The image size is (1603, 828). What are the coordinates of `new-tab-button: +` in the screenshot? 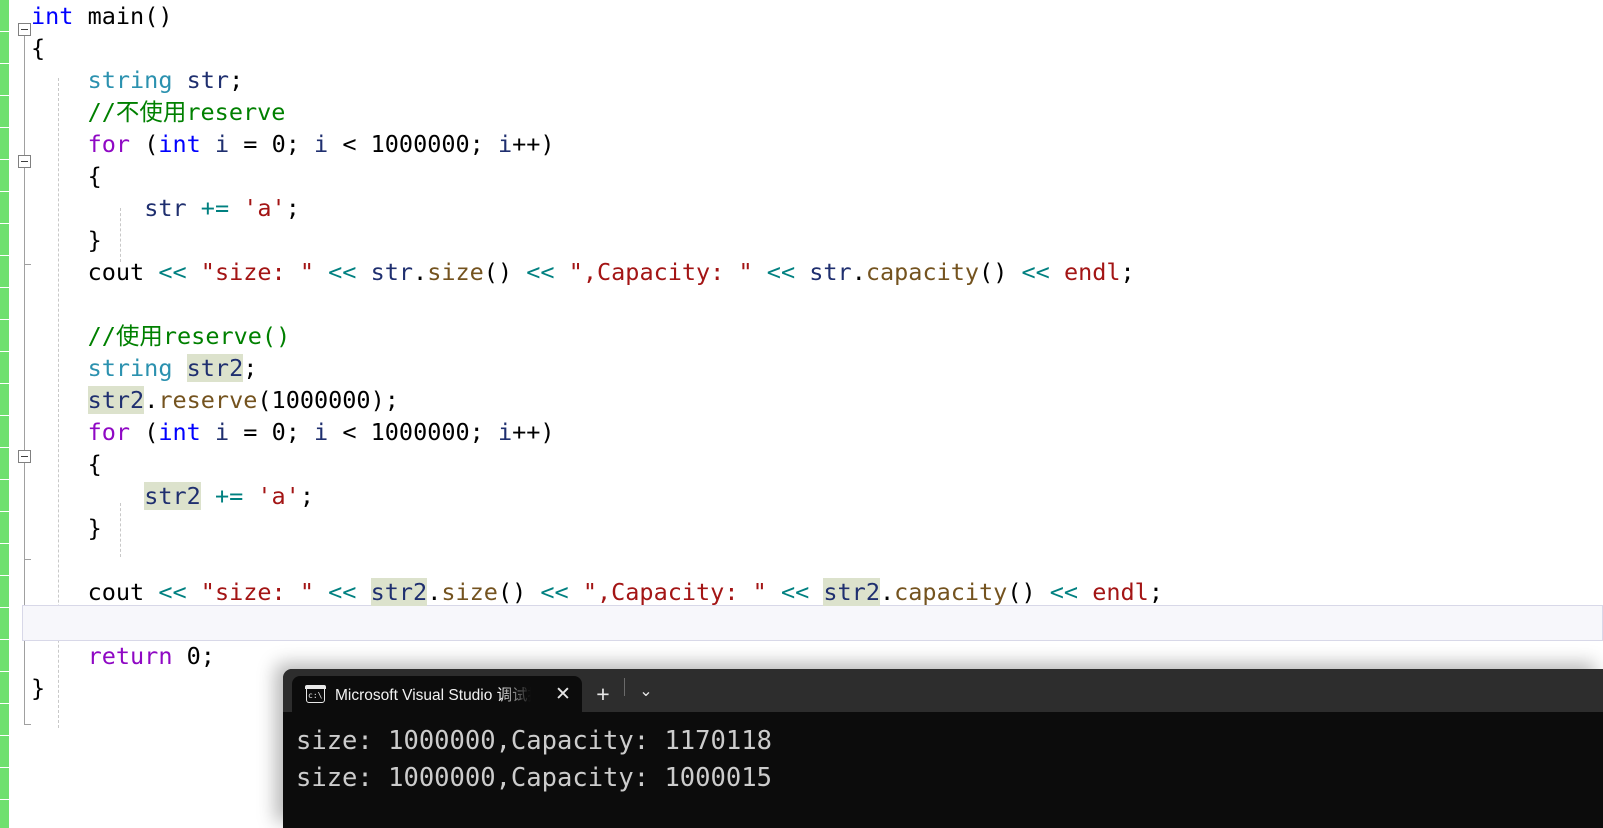 It's located at (603, 694).